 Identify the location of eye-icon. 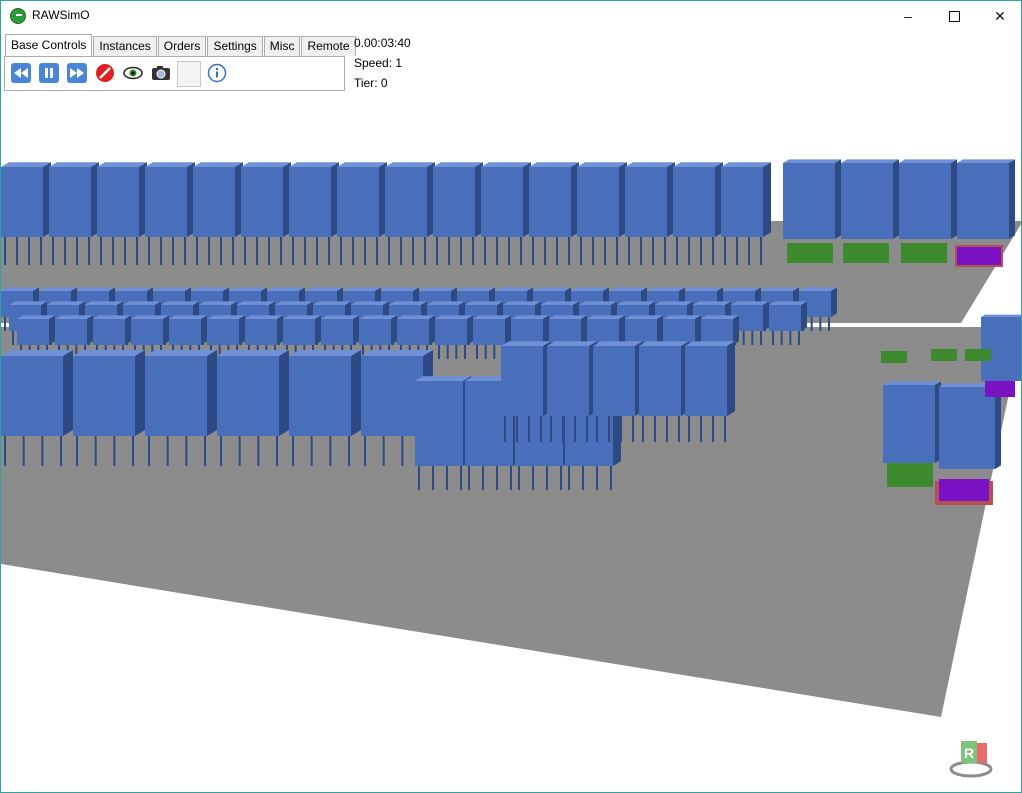
(133, 73).